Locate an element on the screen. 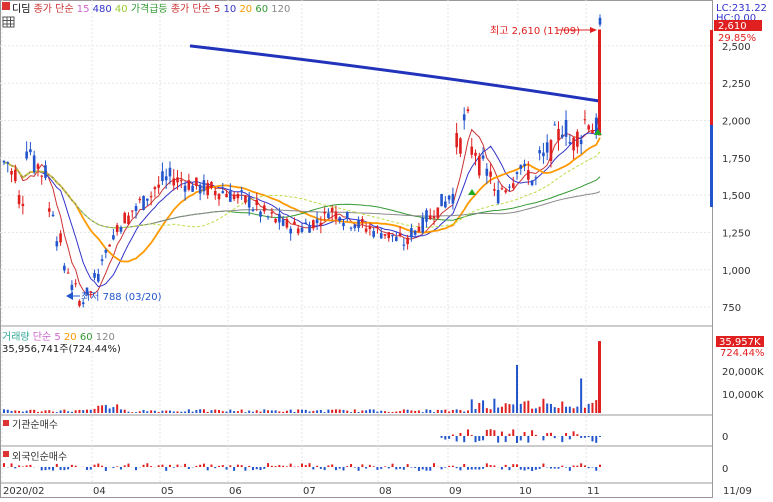 This screenshot has height=502, width=773. right-range-bar-up is located at coordinates (711, 77).